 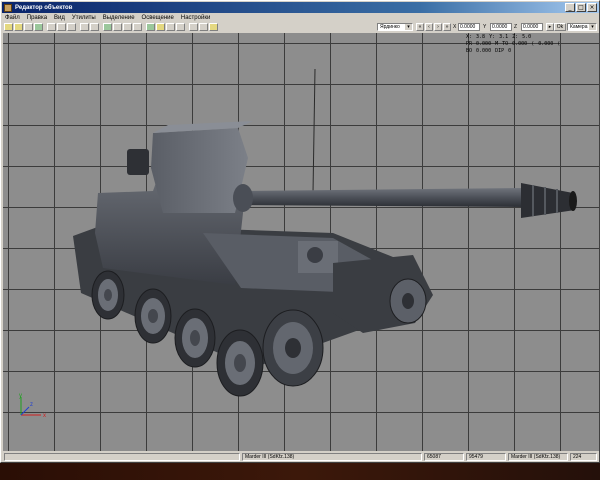 I want to click on menu-selection: Выделение, so click(x=119, y=18).